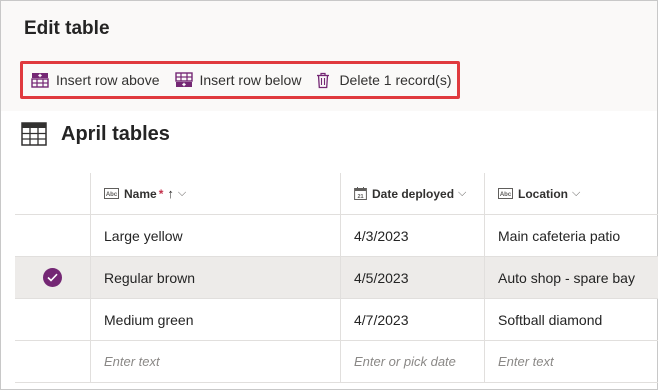 This screenshot has width=658, height=390. What do you see at coordinates (323, 80) in the screenshot?
I see `trash-icon` at bounding box center [323, 80].